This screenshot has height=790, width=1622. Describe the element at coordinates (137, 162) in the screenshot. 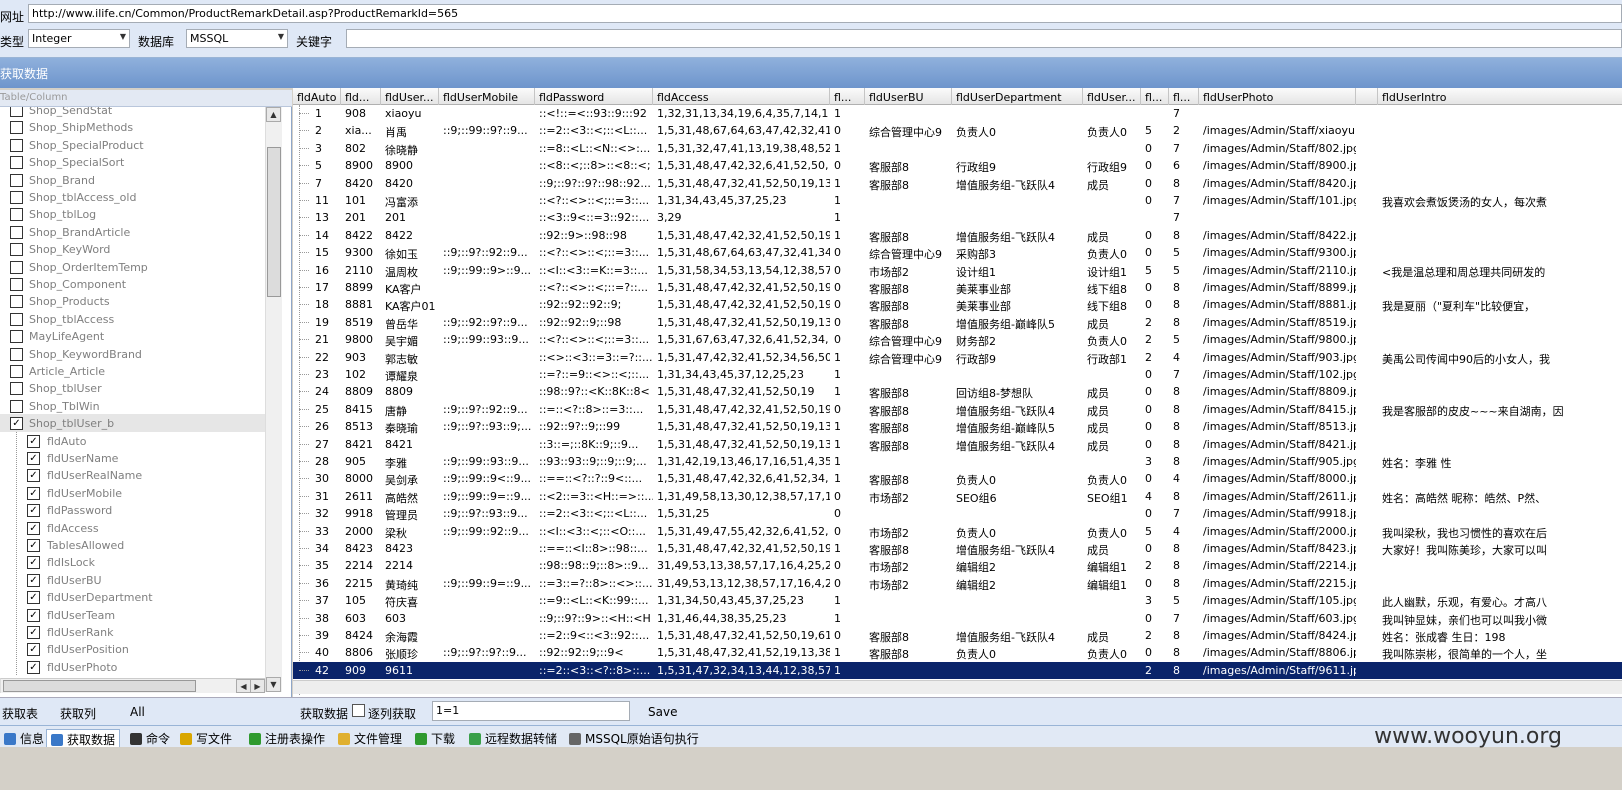

I see `tree-table-item: Shop_SpecialSort` at that location.